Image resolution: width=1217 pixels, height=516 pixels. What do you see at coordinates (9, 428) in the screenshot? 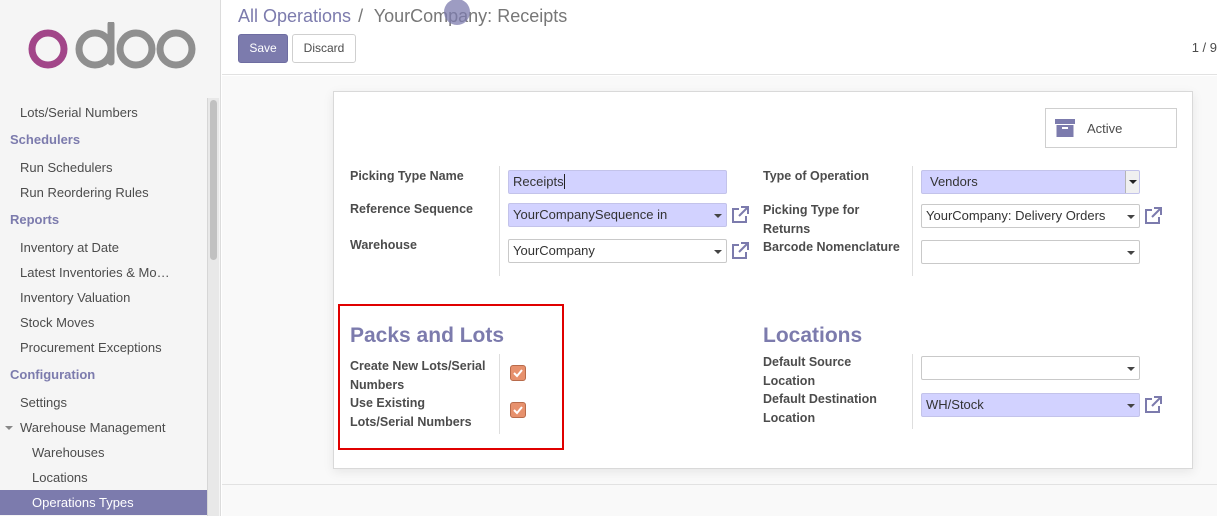
I see `caret-down-icon` at bounding box center [9, 428].